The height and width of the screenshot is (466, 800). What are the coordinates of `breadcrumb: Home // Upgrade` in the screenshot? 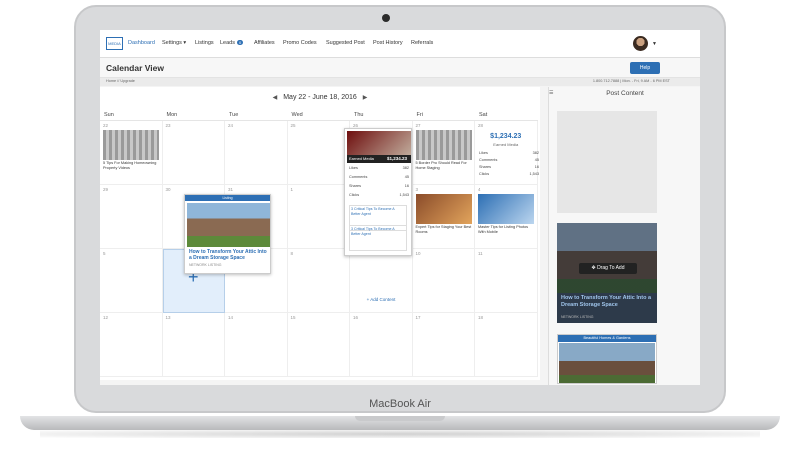 It's located at (120, 81).